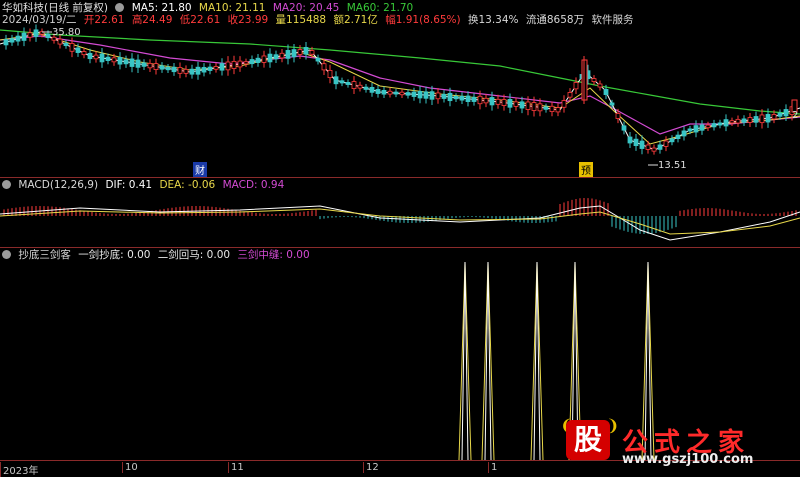 The width and height of the screenshot is (800, 477). Describe the element at coordinates (795, 115) in the screenshot. I see `price-right-label: 2` at that location.